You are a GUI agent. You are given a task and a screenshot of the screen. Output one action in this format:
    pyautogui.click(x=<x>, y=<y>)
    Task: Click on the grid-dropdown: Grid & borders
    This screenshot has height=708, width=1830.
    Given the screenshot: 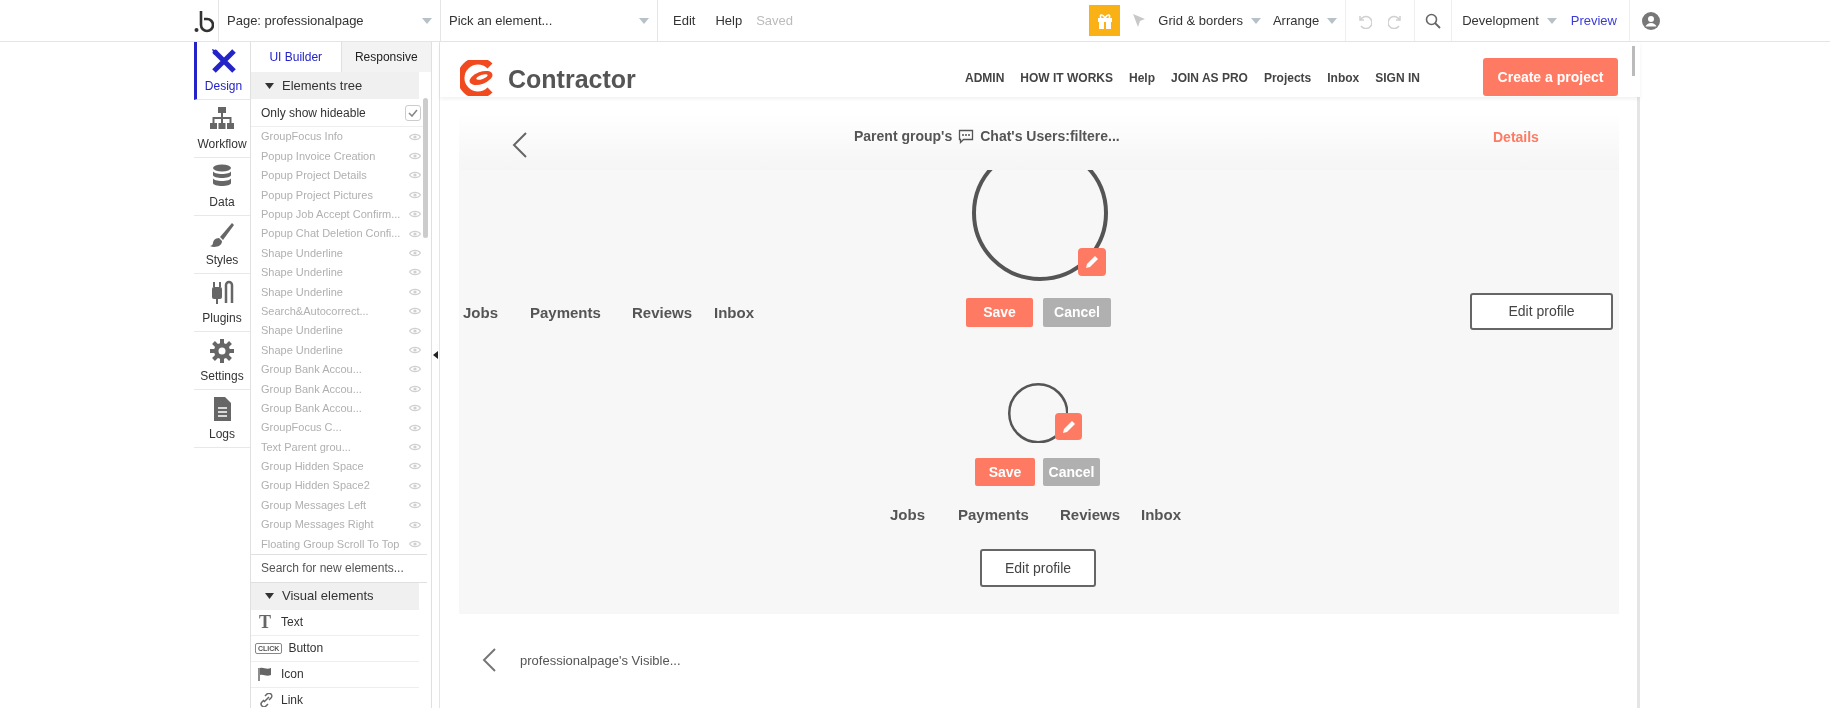 What is the action you would take?
    pyautogui.click(x=1209, y=20)
    